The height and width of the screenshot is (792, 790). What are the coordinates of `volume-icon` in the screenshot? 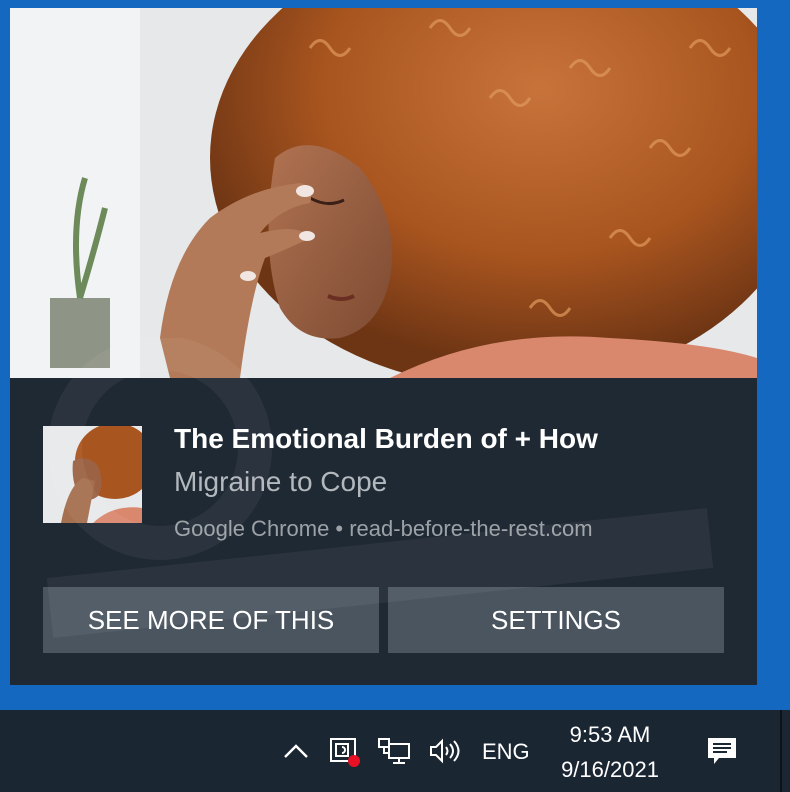 It's located at (444, 751).